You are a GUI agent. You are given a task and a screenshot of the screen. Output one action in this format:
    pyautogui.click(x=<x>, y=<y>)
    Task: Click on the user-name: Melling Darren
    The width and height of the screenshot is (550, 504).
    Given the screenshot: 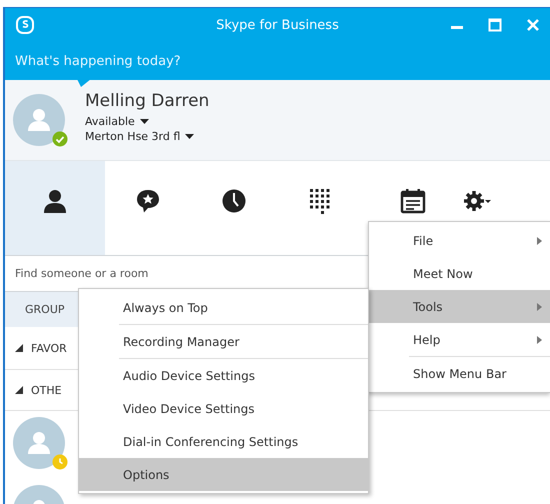 What is the action you would take?
    pyautogui.click(x=147, y=101)
    